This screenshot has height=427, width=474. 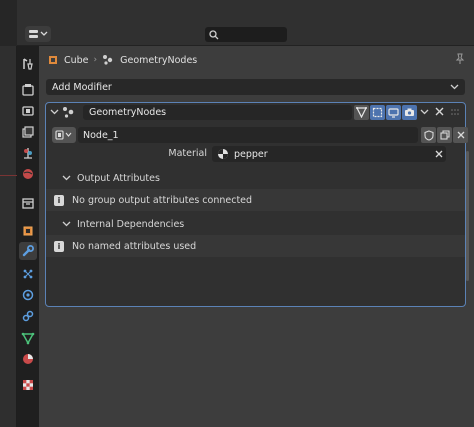 I want to click on properties-editor-icon, so click(x=38, y=34).